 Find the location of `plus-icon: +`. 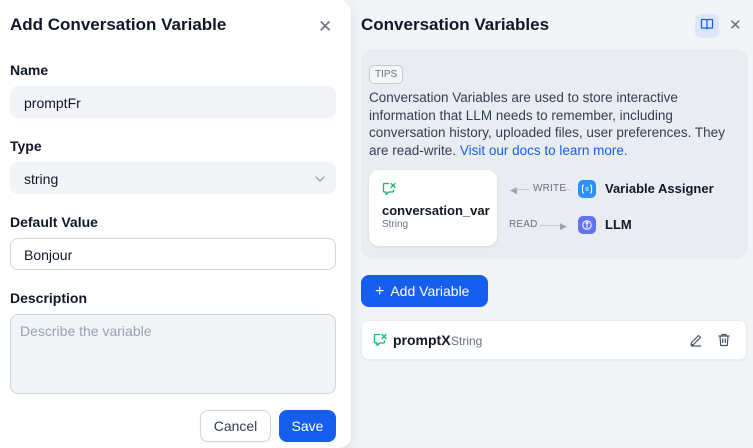

plus-icon: + is located at coordinates (380, 291).